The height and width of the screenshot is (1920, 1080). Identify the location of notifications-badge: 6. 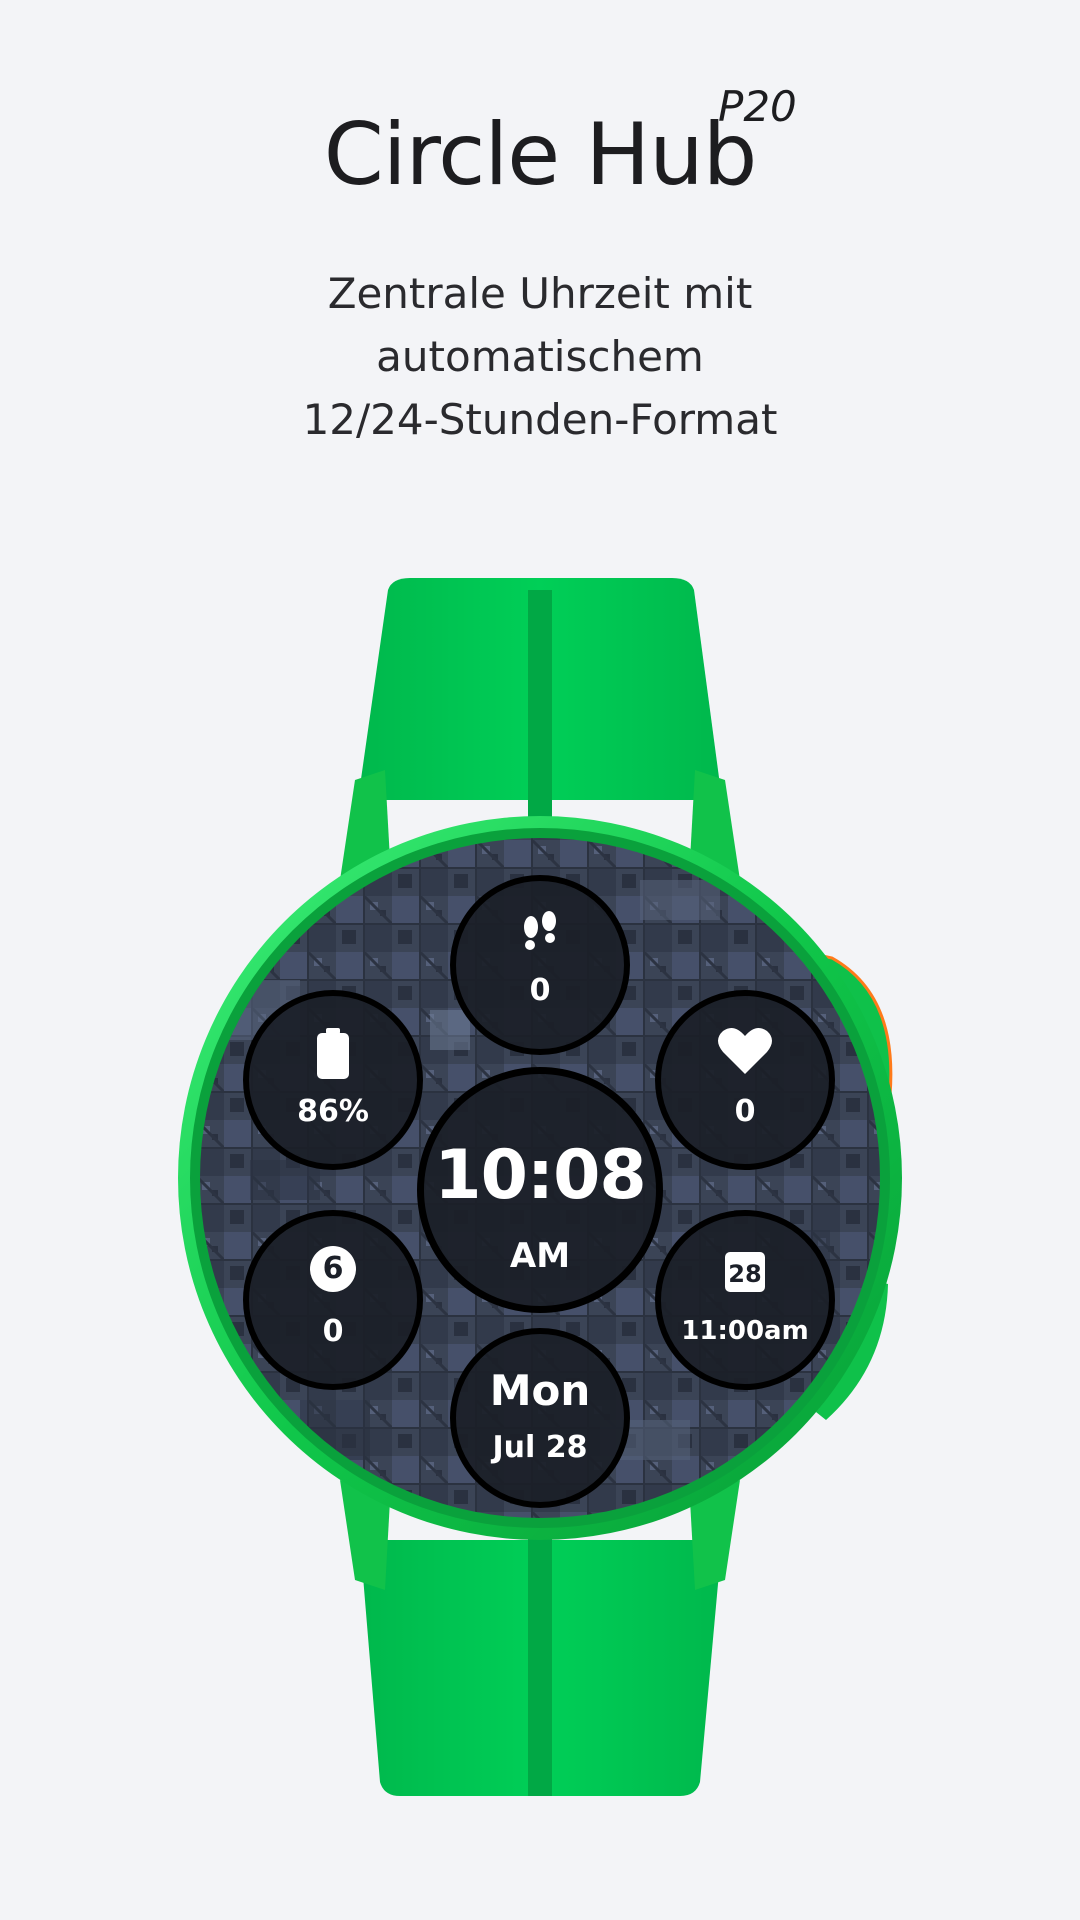
(333, 1268).